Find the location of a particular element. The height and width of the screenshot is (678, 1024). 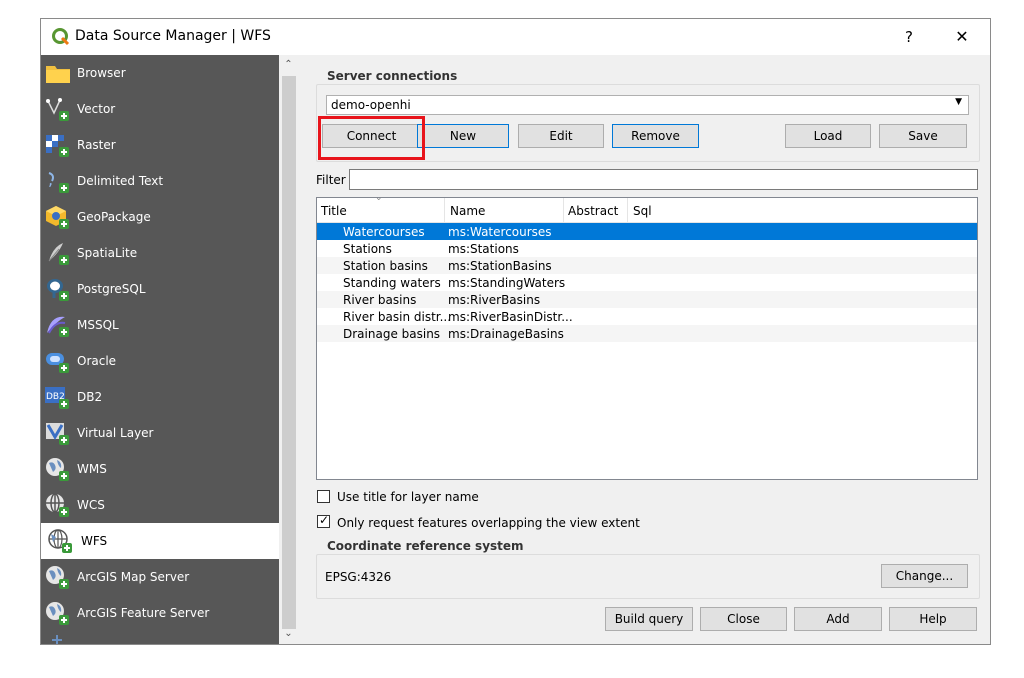

table-row: Standing waters ms:StandingWaters is located at coordinates (647, 282).